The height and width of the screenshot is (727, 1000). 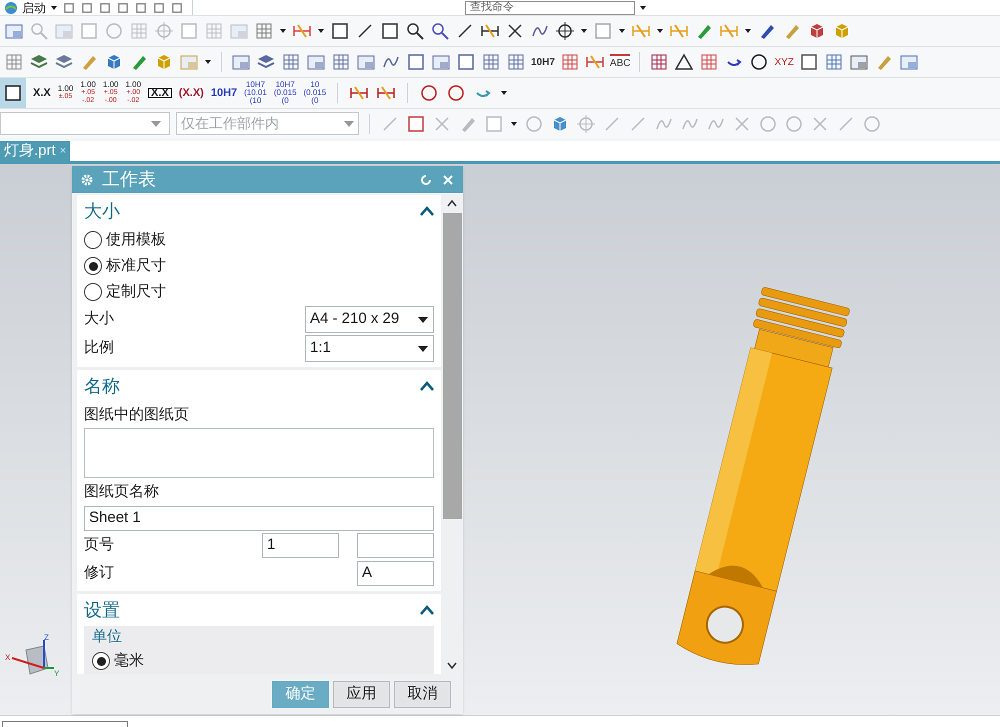 I want to click on start-menu: 启动, so click(x=34, y=8).